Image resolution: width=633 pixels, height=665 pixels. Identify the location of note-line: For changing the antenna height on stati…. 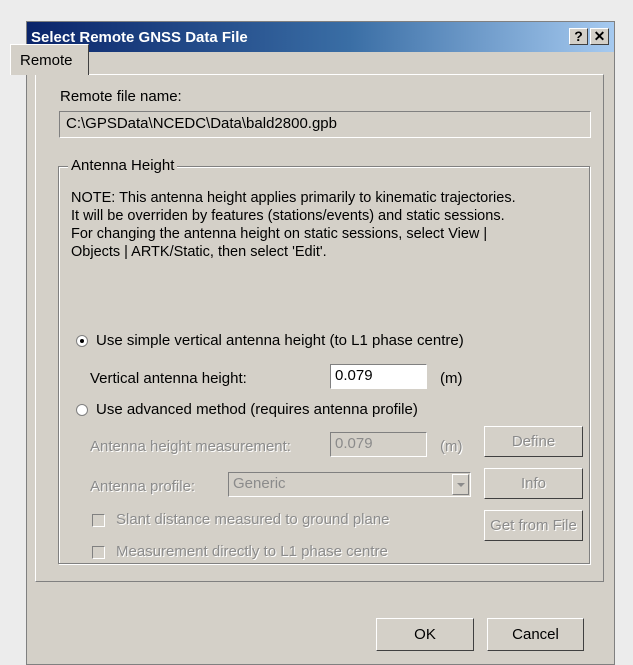
(279, 234).